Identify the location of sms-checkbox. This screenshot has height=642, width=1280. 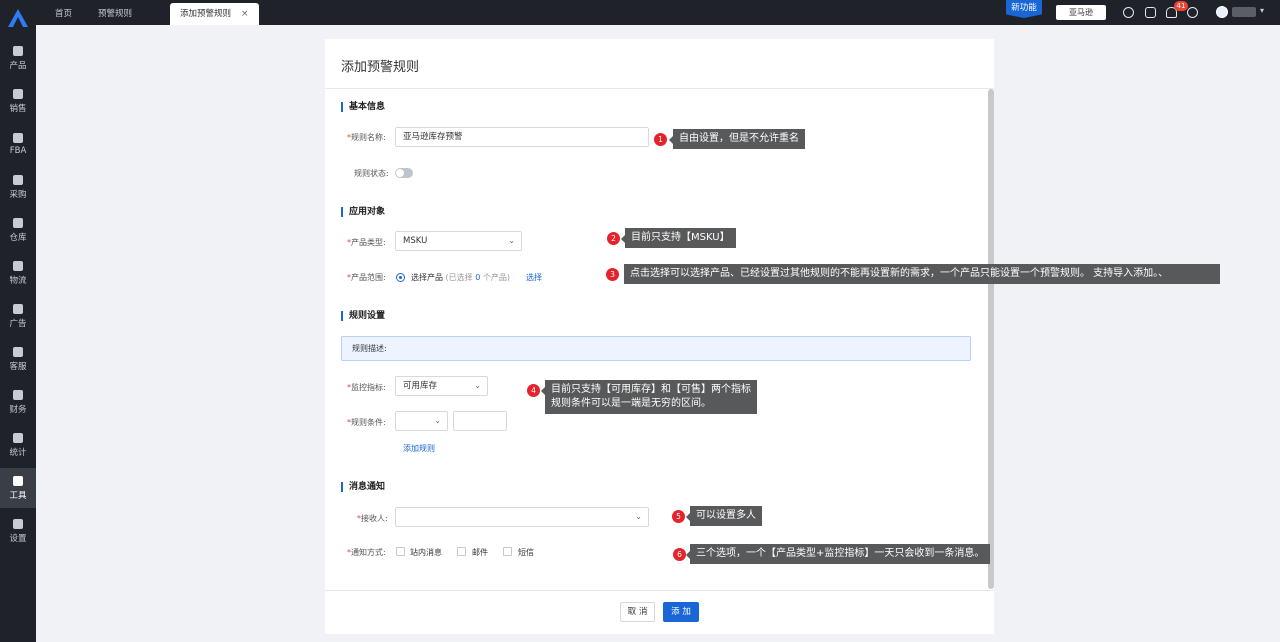
(507, 551).